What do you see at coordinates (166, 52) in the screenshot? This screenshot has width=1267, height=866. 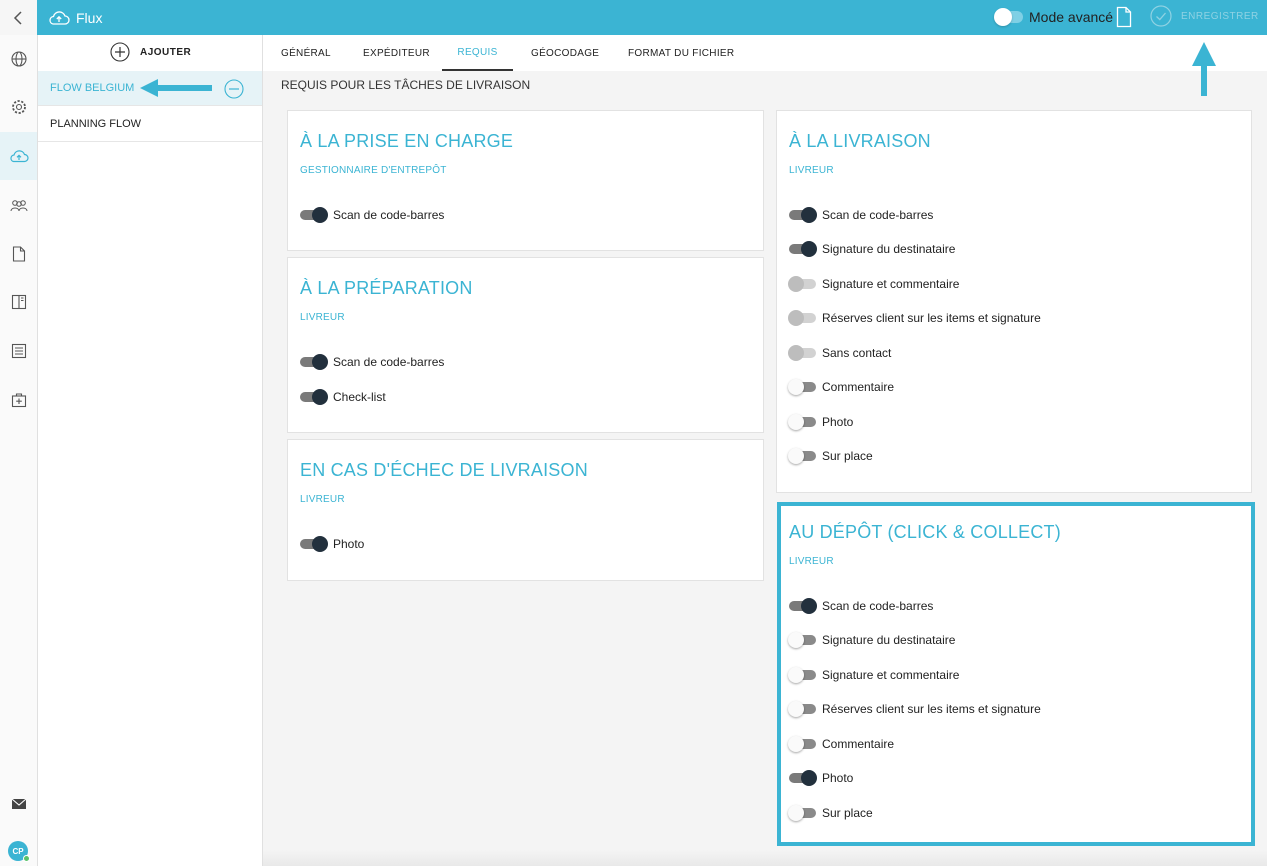 I see `add-flow-label: AJOUTER` at bounding box center [166, 52].